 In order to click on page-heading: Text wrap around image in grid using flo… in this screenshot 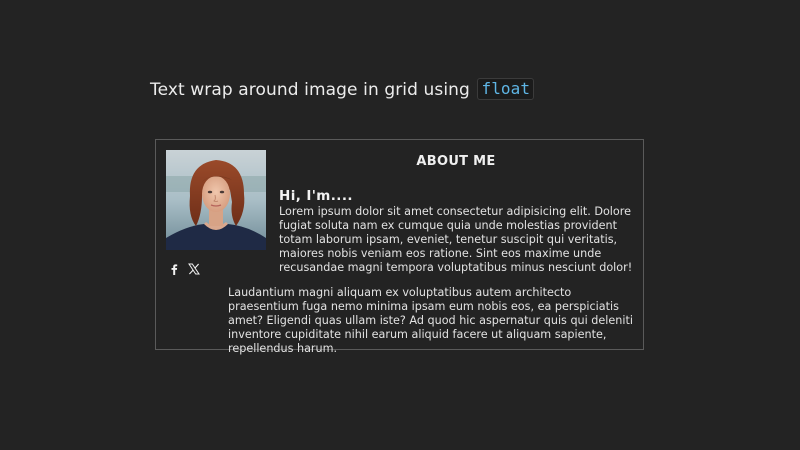, I will do `click(342, 90)`.